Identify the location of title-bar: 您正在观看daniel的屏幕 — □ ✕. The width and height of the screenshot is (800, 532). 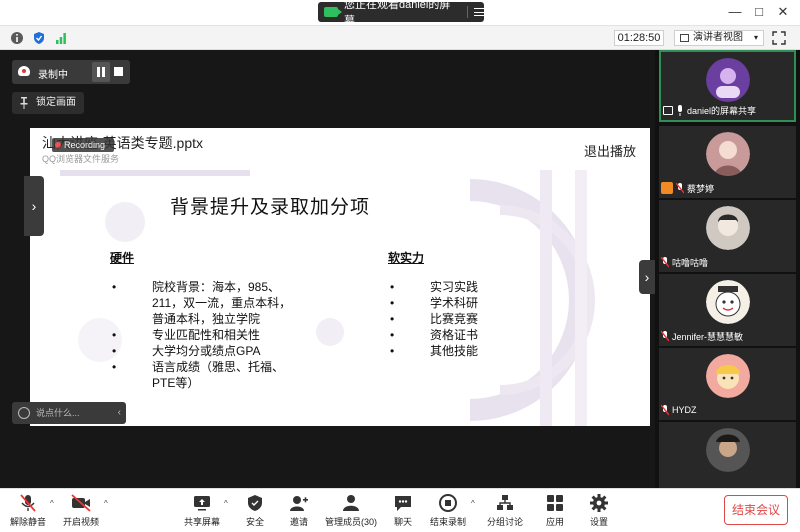
(400, 13).